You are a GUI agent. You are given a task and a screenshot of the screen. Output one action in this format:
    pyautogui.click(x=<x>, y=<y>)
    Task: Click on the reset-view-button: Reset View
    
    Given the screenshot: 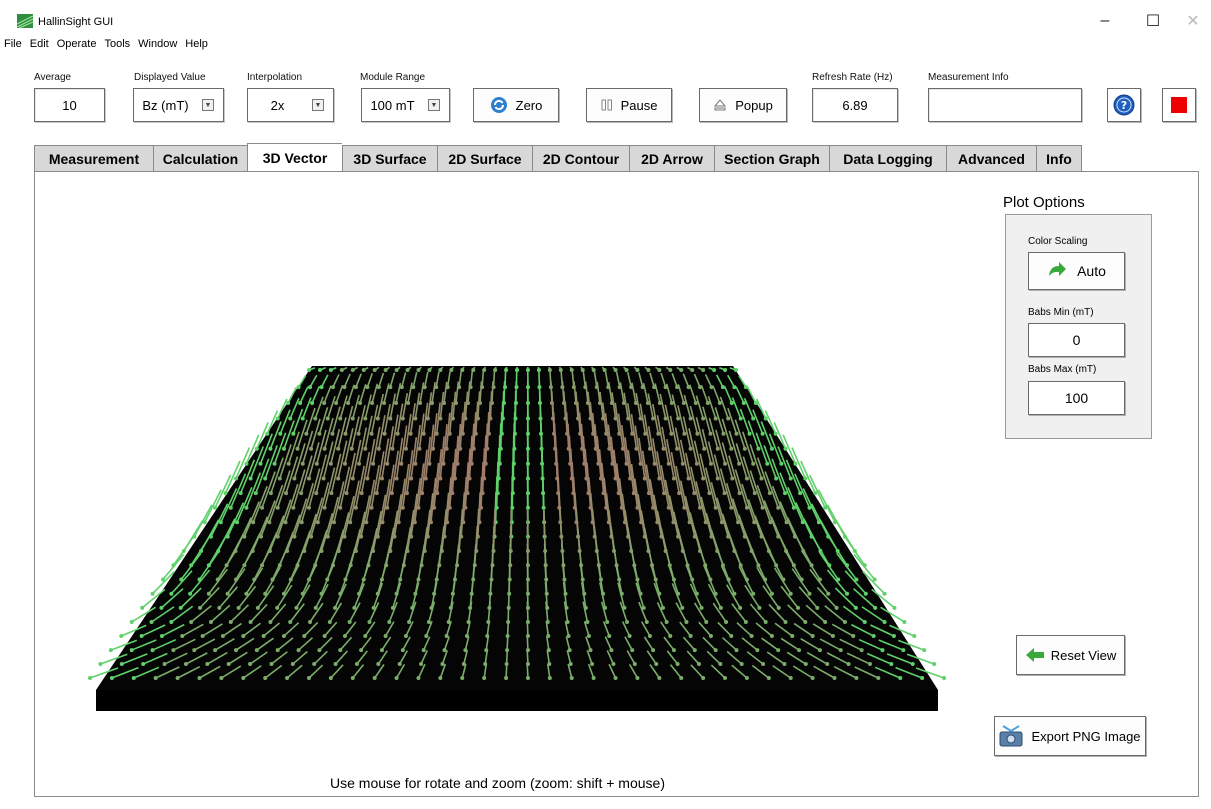 What is the action you would take?
    pyautogui.click(x=1070, y=655)
    